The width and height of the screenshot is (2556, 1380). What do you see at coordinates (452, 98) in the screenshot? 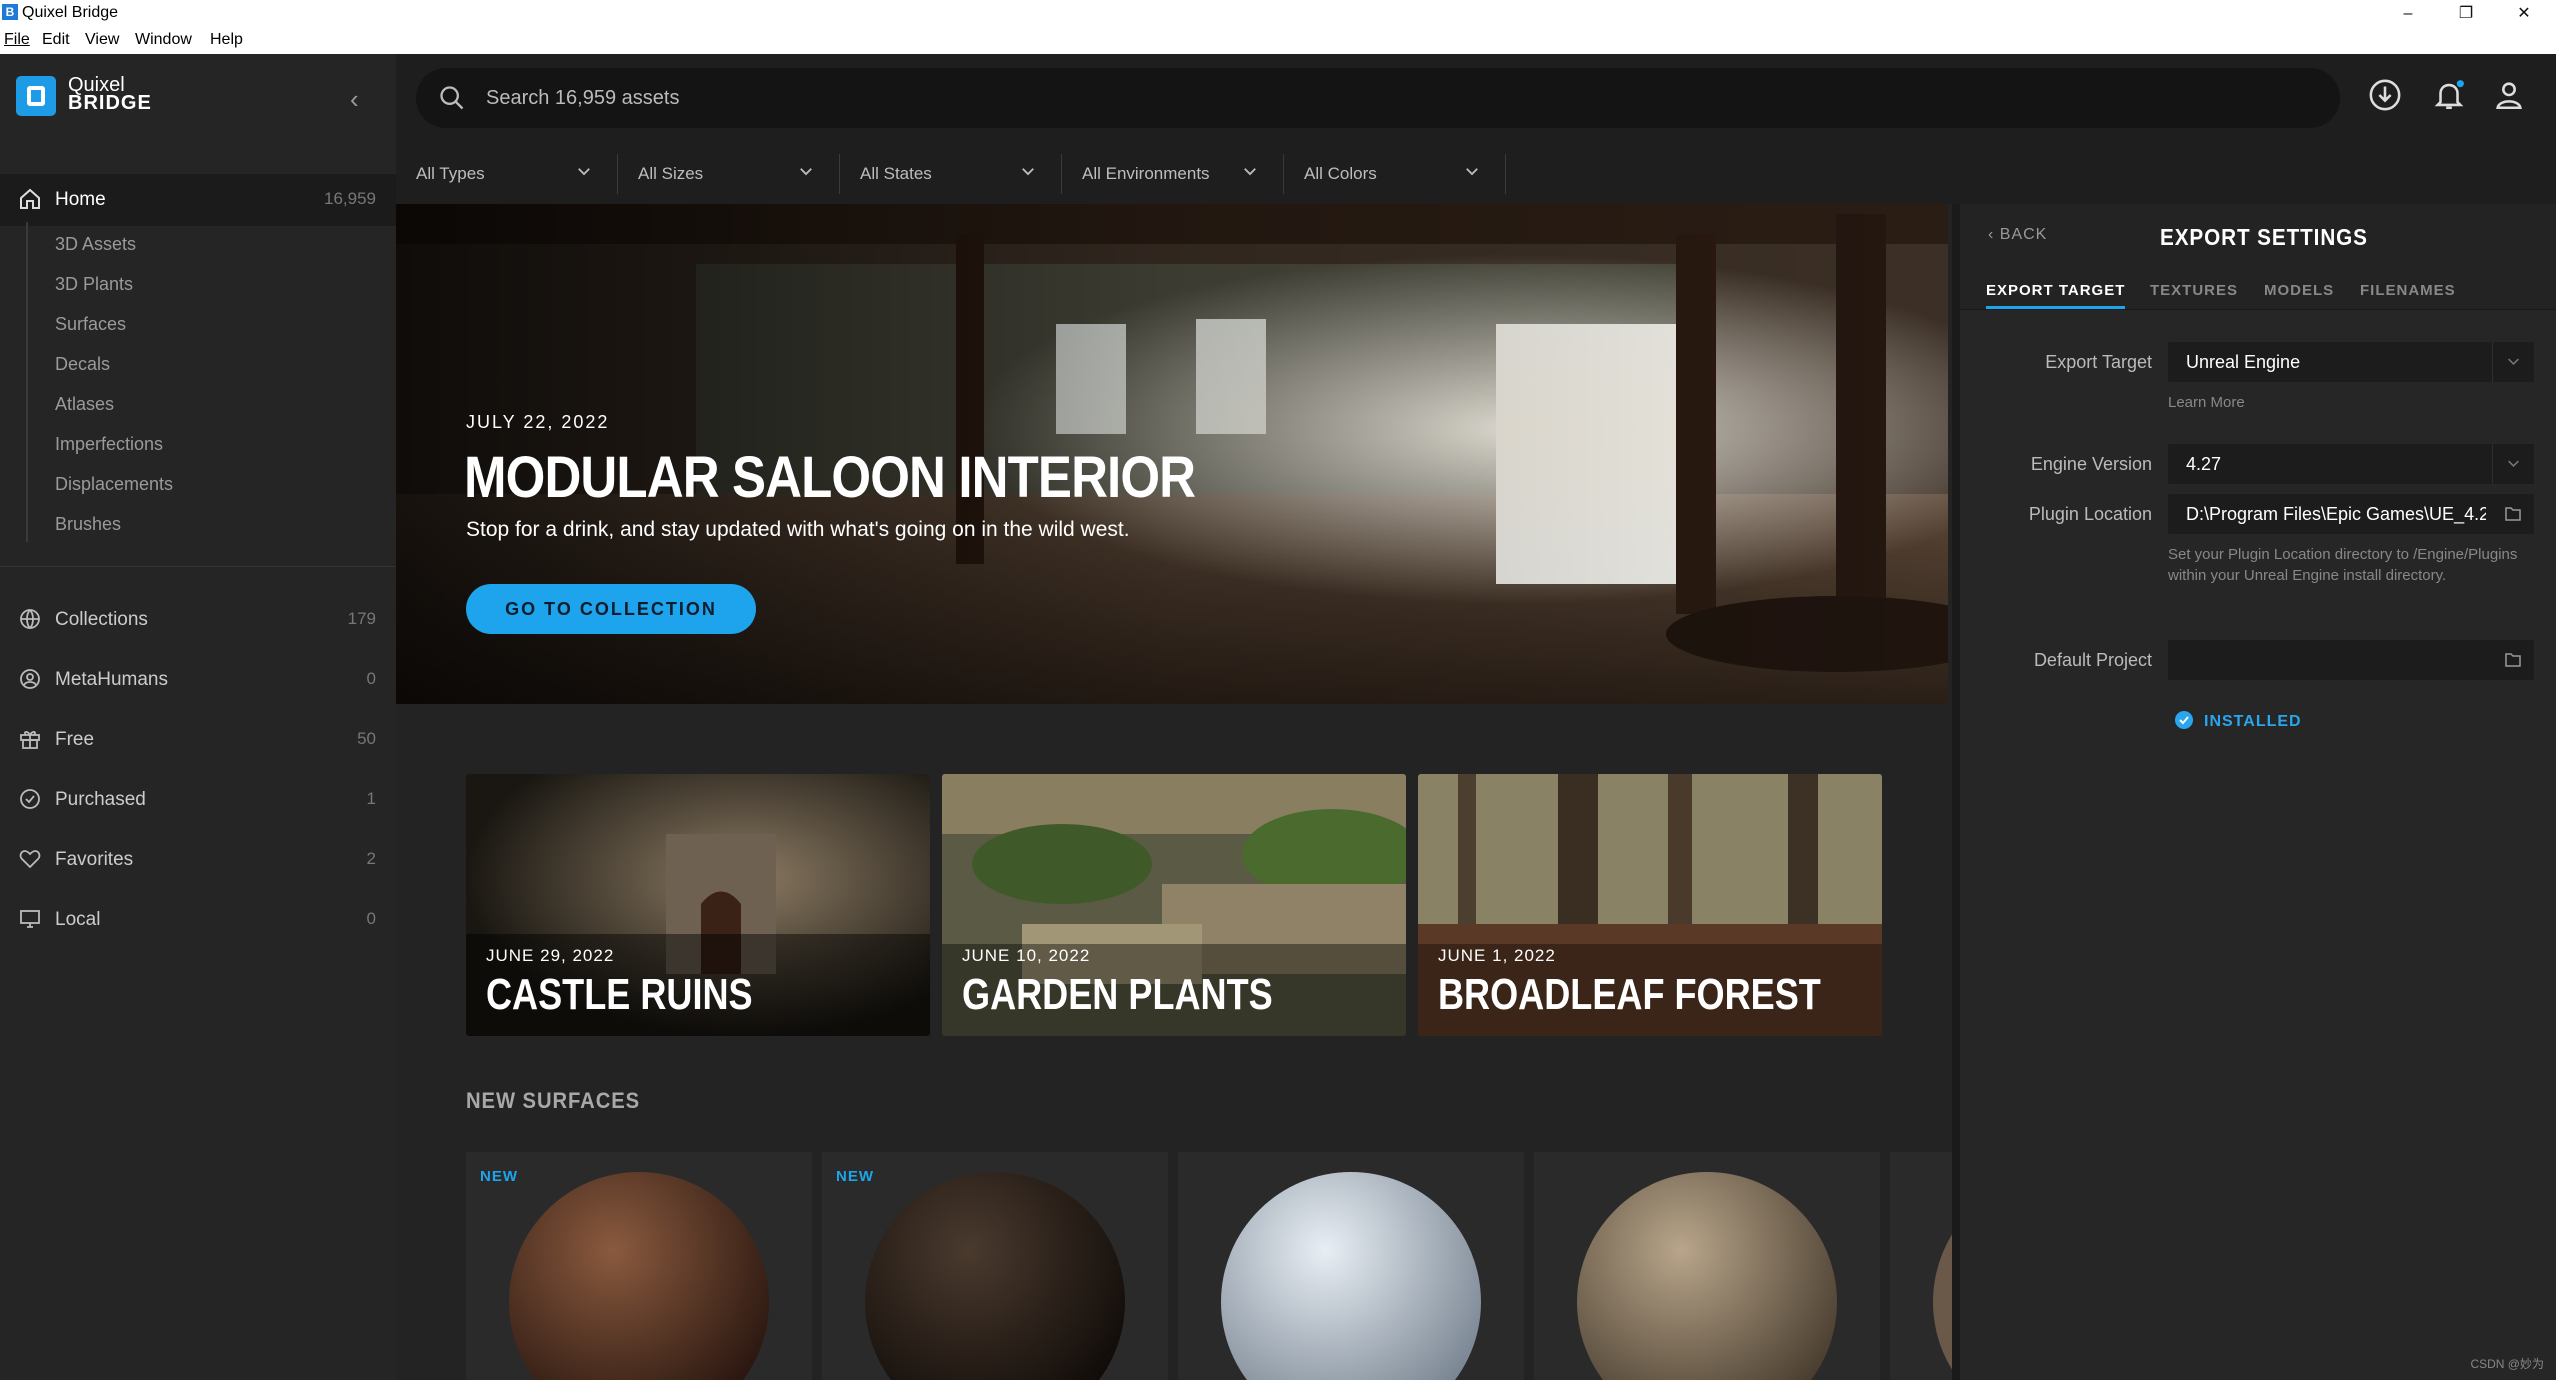
I see `search-icon` at bounding box center [452, 98].